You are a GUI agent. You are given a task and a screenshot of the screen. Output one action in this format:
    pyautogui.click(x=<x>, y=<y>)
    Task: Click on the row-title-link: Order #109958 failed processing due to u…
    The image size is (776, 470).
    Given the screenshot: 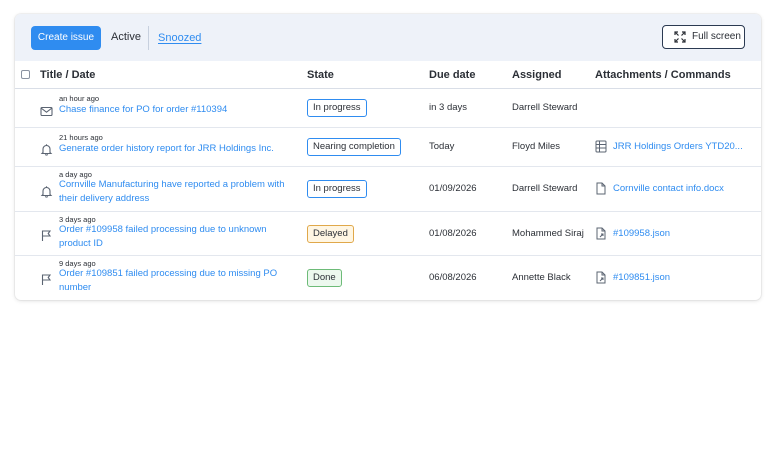 What is the action you would take?
    pyautogui.click(x=178, y=237)
    